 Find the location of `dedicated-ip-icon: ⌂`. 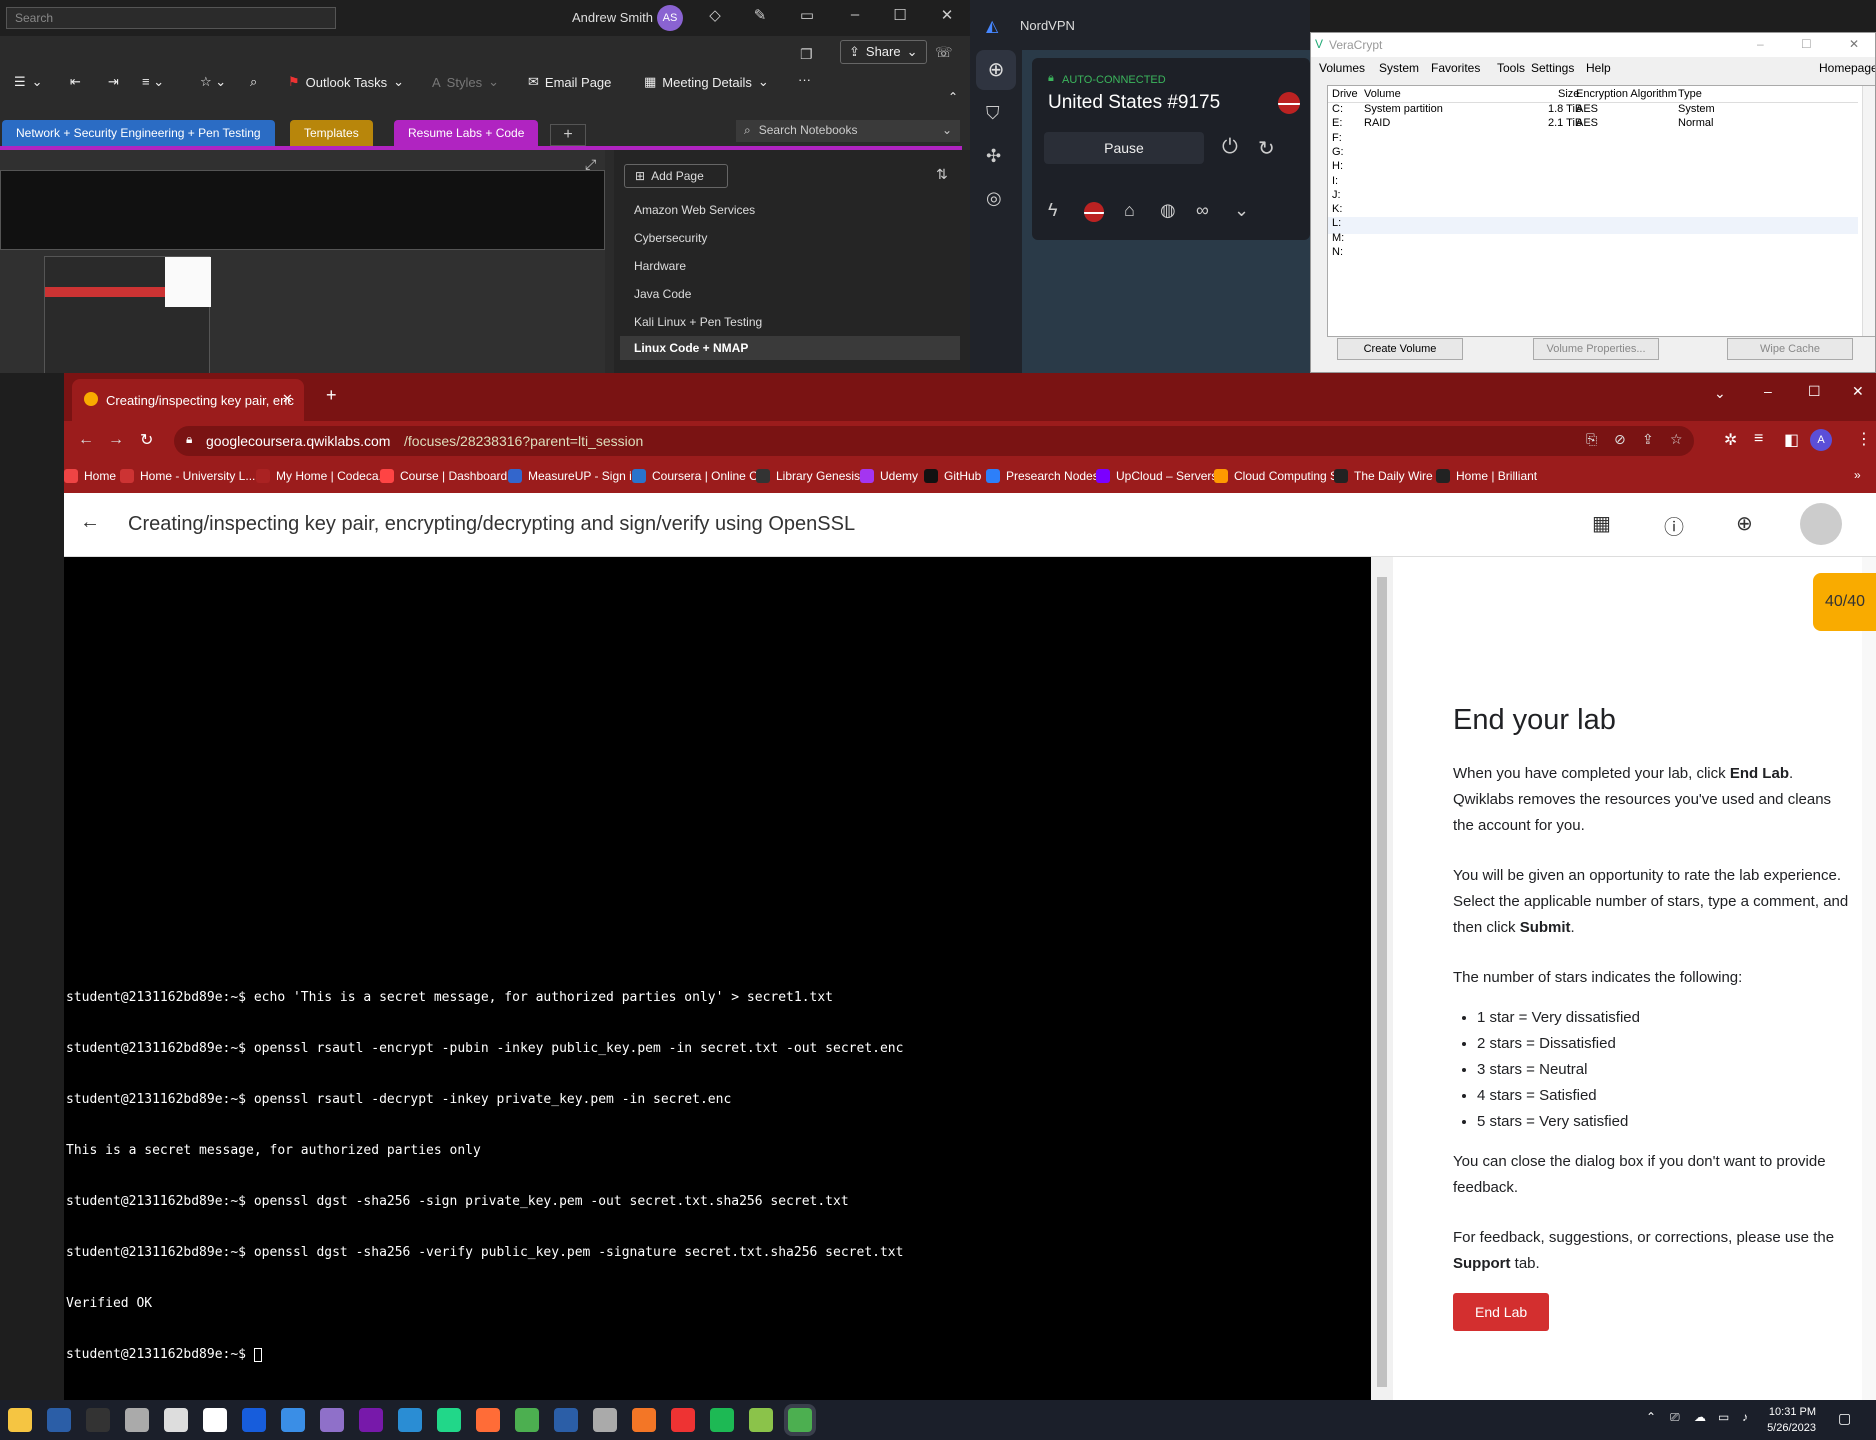

dedicated-ip-icon: ⌂ is located at coordinates (1129, 210).